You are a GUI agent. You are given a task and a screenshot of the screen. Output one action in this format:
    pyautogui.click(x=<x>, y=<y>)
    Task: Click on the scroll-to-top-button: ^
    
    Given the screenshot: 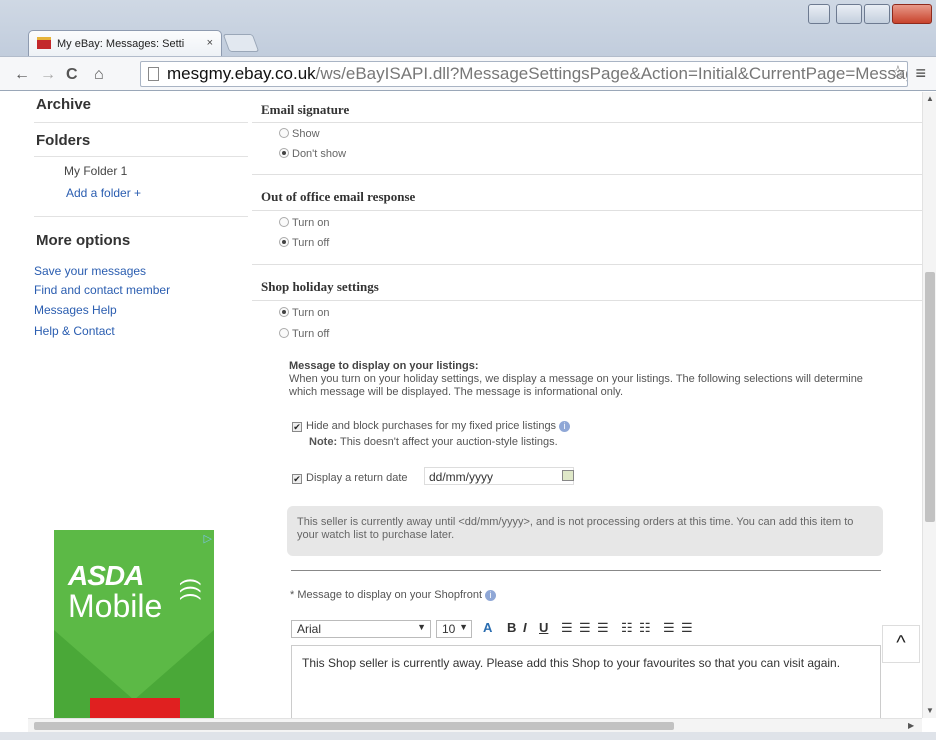 What is the action you would take?
    pyautogui.click(x=901, y=644)
    